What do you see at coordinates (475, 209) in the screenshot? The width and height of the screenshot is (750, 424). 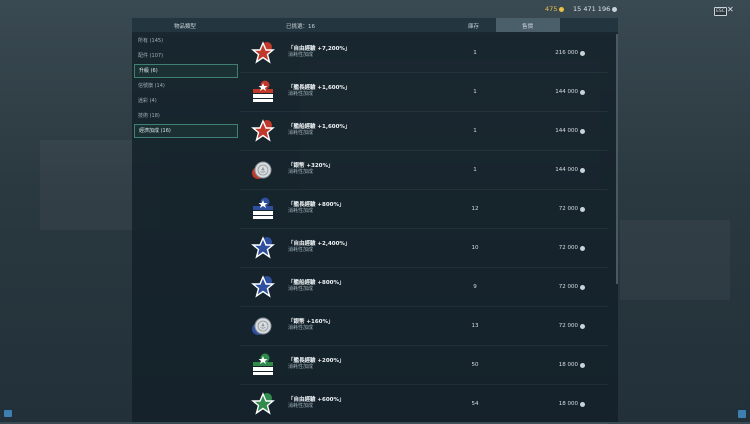 I see `item-quantity: 12` at bounding box center [475, 209].